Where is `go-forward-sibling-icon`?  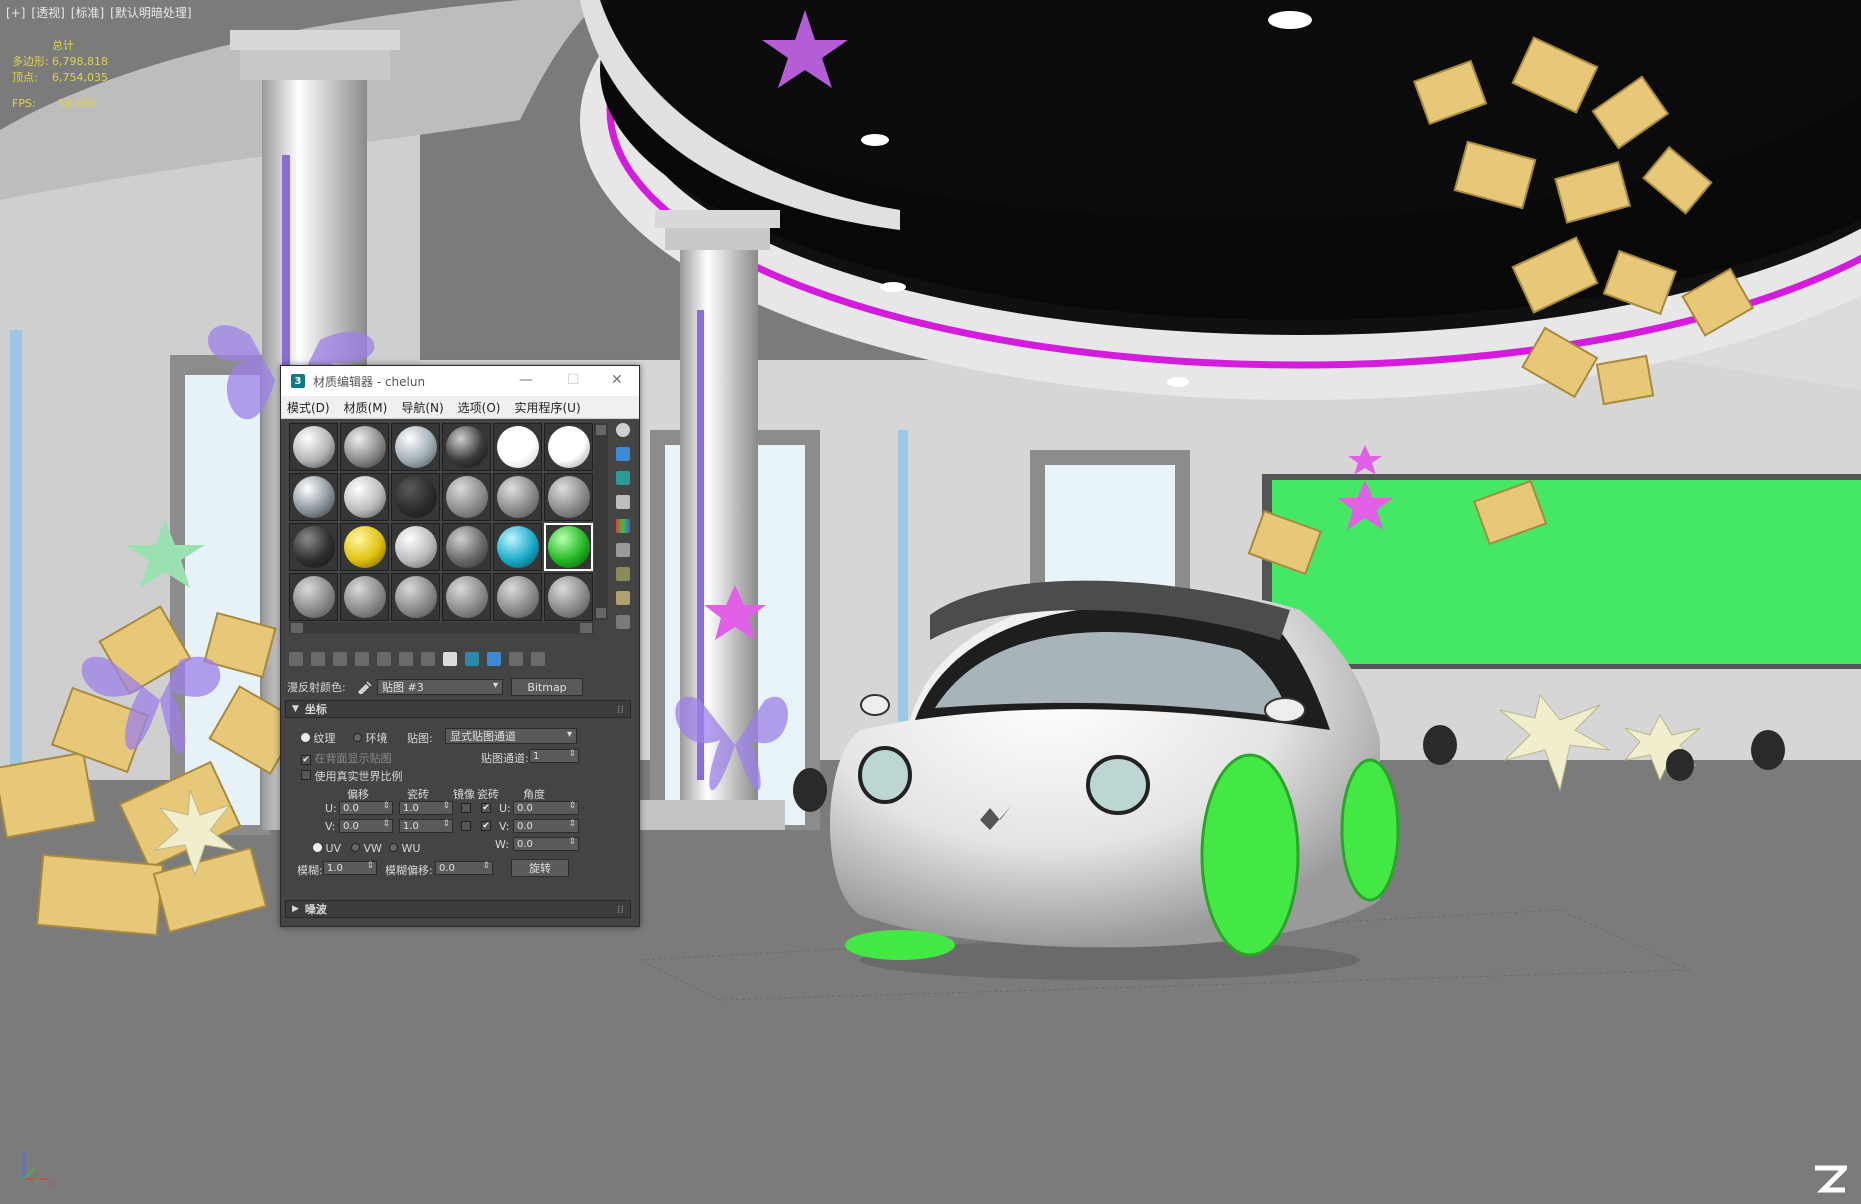 go-forward-sibling-icon is located at coordinates (538, 659).